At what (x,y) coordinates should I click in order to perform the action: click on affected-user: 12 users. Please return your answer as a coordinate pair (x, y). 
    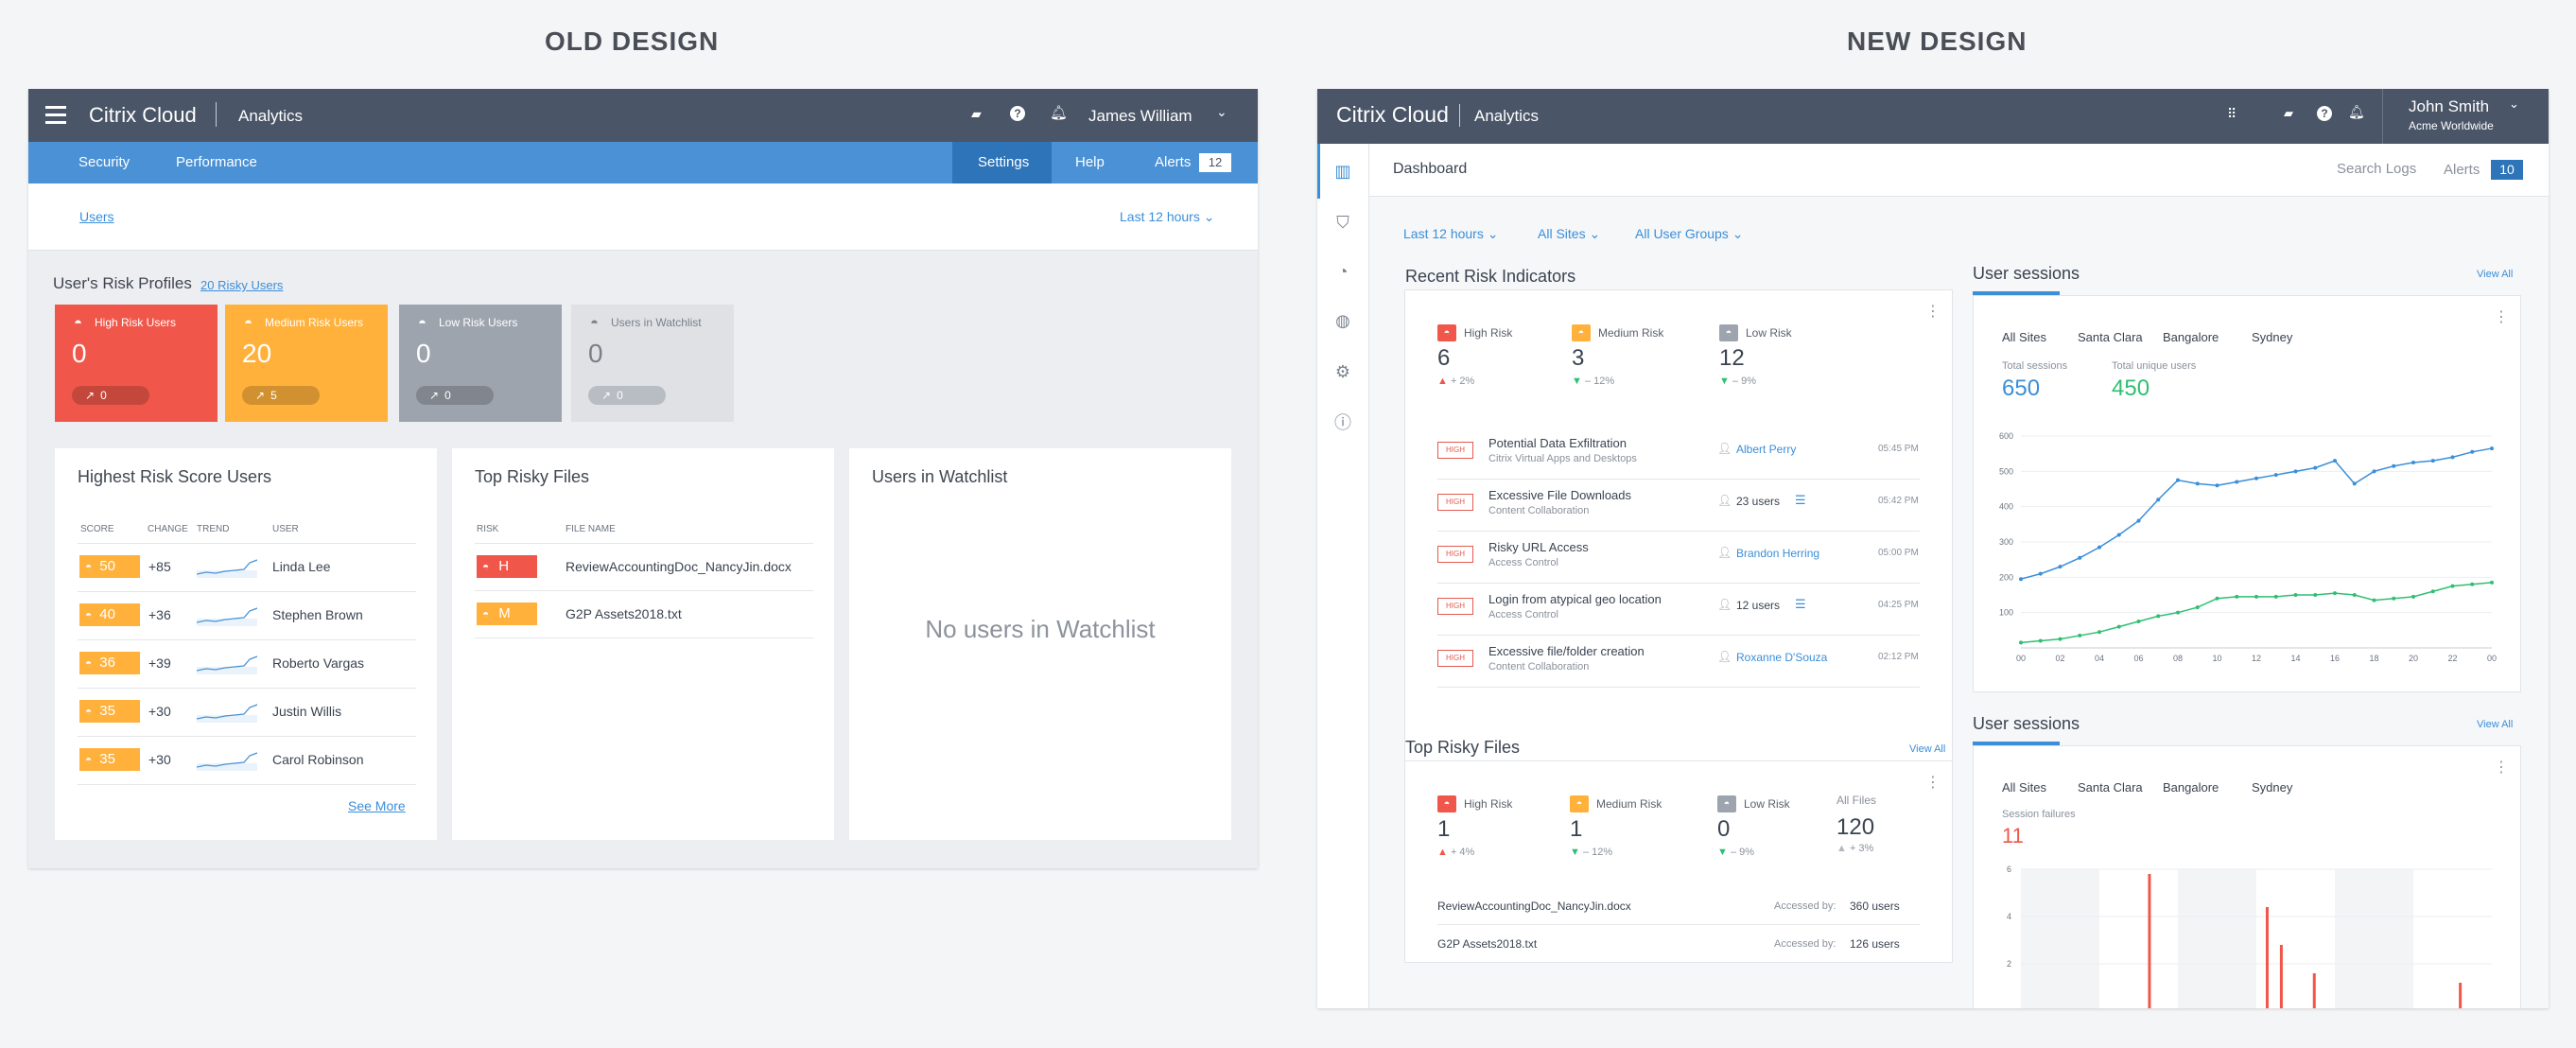
    Looking at the image, I should click on (1758, 605).